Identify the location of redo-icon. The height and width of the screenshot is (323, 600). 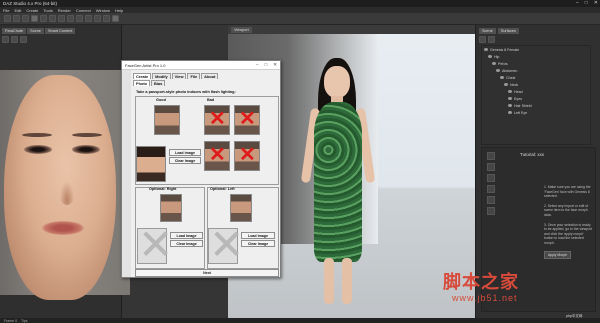
(43, 18).